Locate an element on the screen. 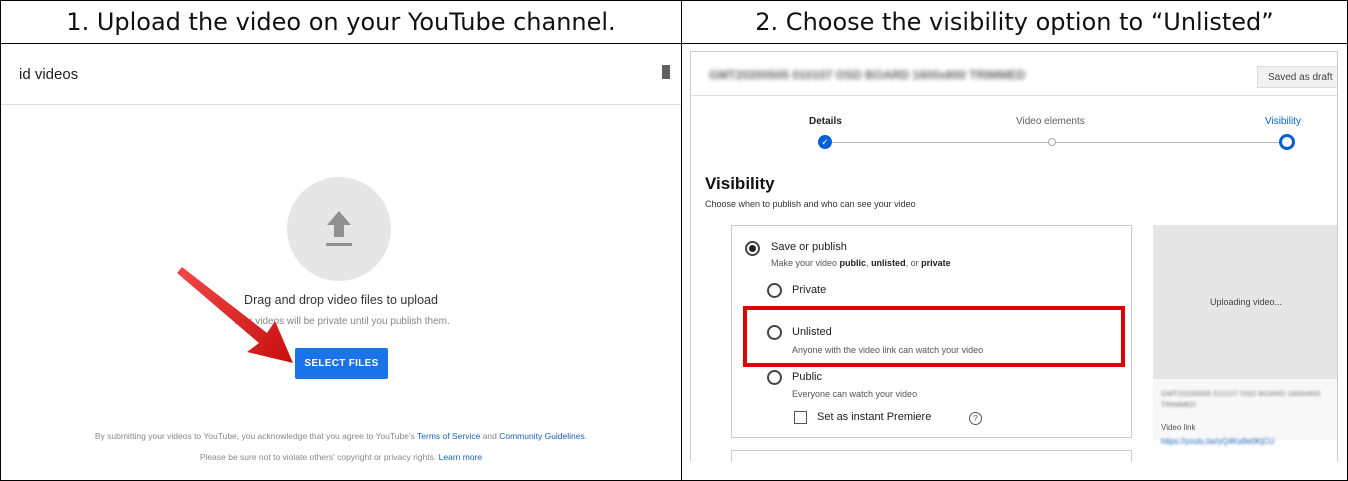  community-guidelines-link: Community Guidelines is located at coordinates (542, 436).